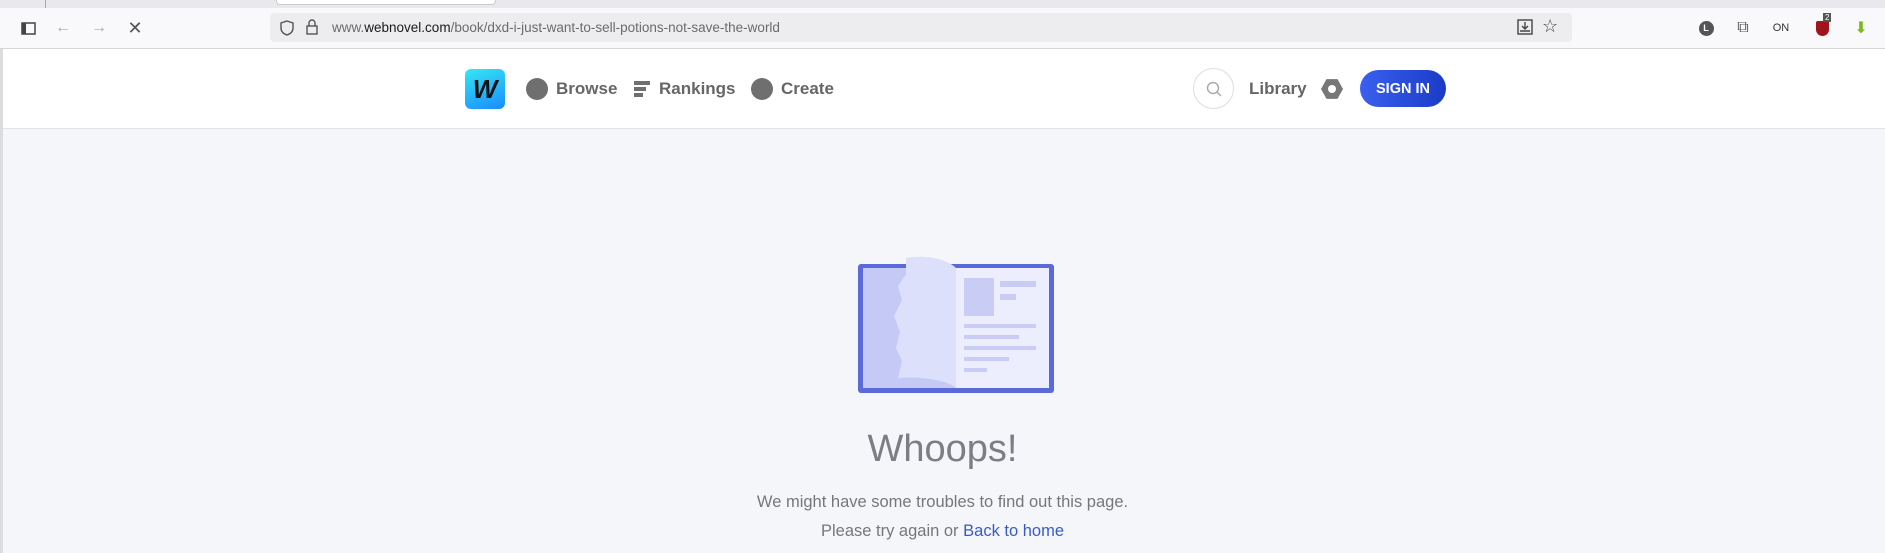 Image resolution: width=1885 pixels, height=553 pixels. Describe the element at coordinates (99, 28) in the screenshot. I see `forward-icon: →` at that location.